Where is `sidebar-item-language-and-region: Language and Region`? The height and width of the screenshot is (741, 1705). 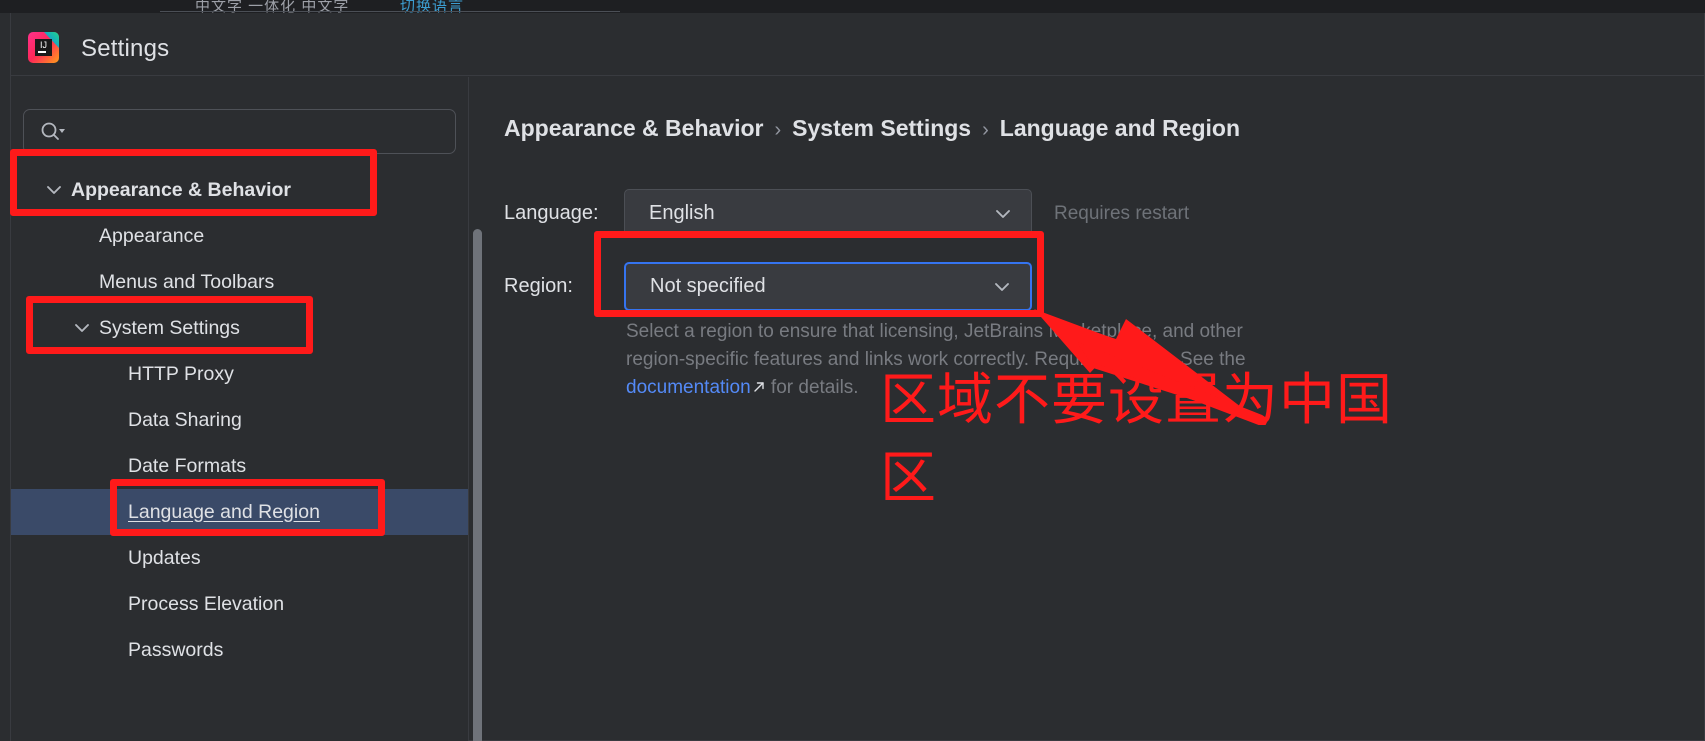 sidebar-item-language-and-region: Language and Region is located at coordinates (239, 512).